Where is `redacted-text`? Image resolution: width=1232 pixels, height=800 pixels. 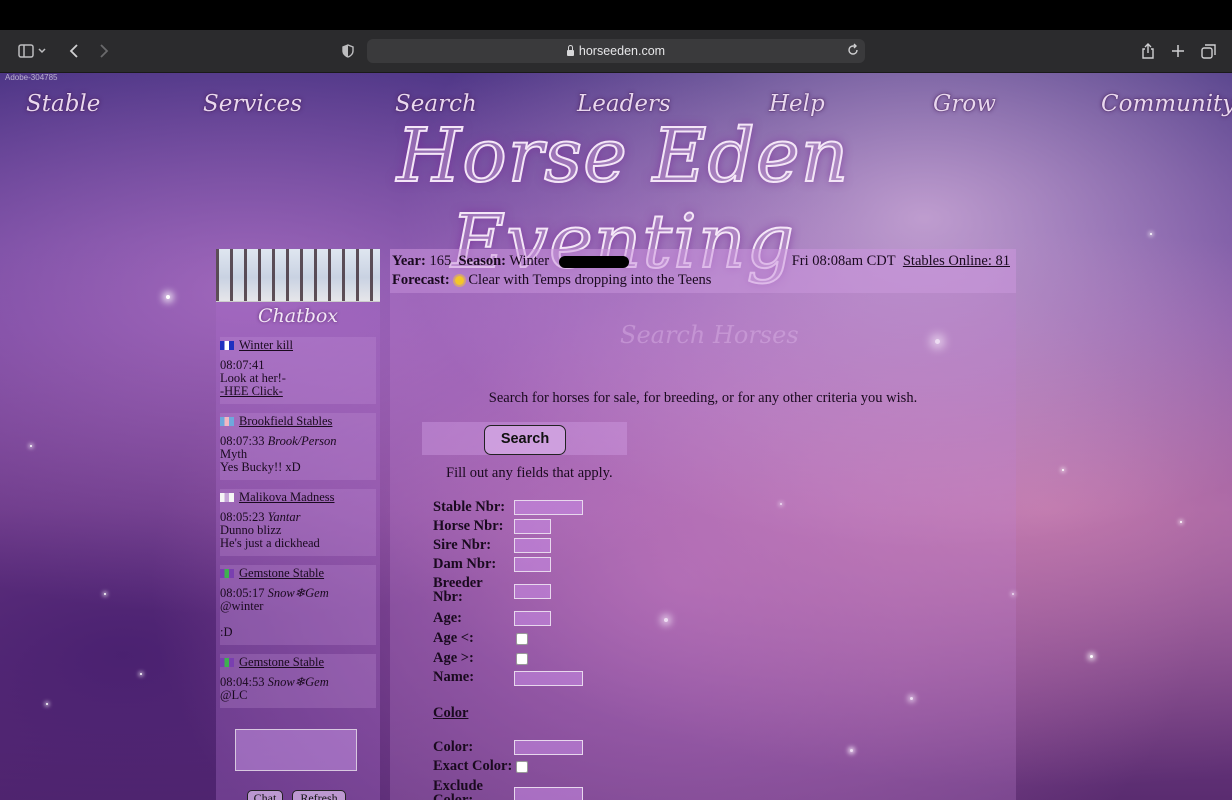 redacted-text is located at coordinates (593, 261).